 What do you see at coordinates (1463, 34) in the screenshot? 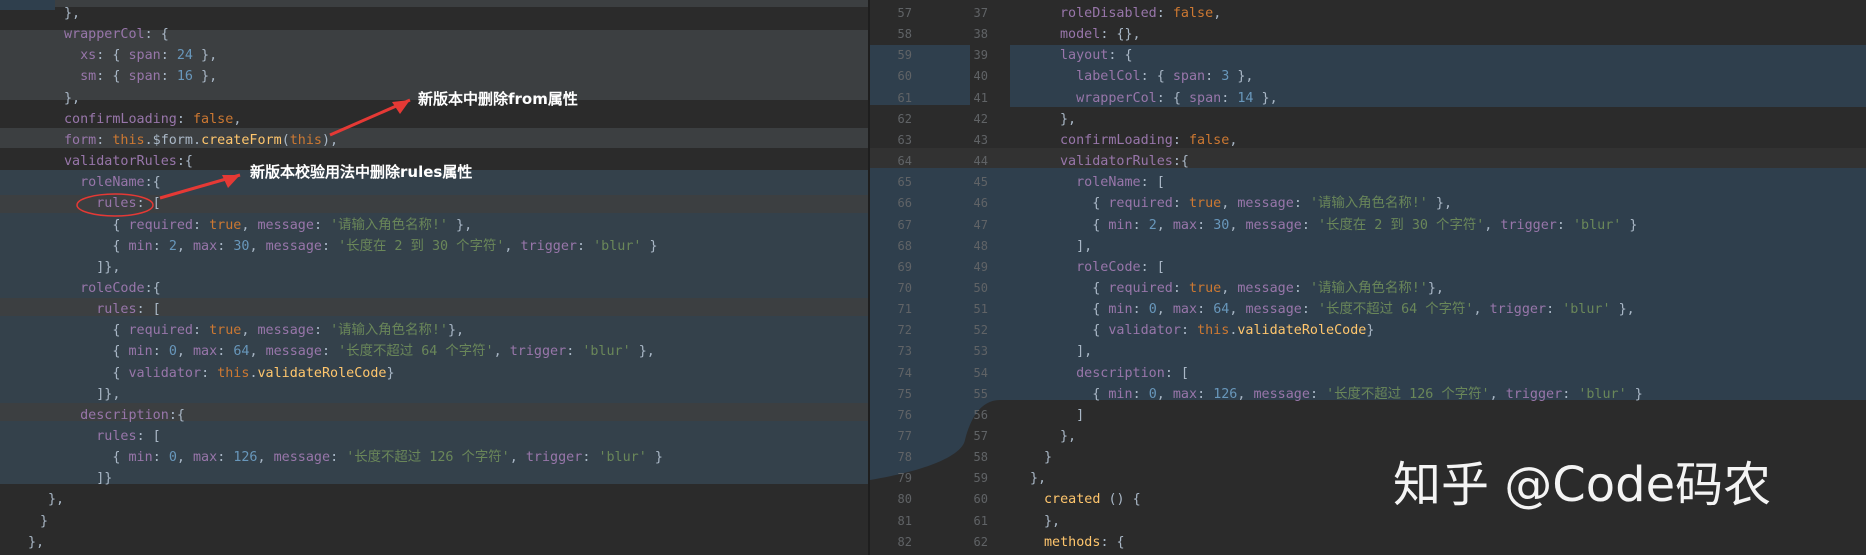
I see `code-line: model: {},` at bounding box center [1463, 34].